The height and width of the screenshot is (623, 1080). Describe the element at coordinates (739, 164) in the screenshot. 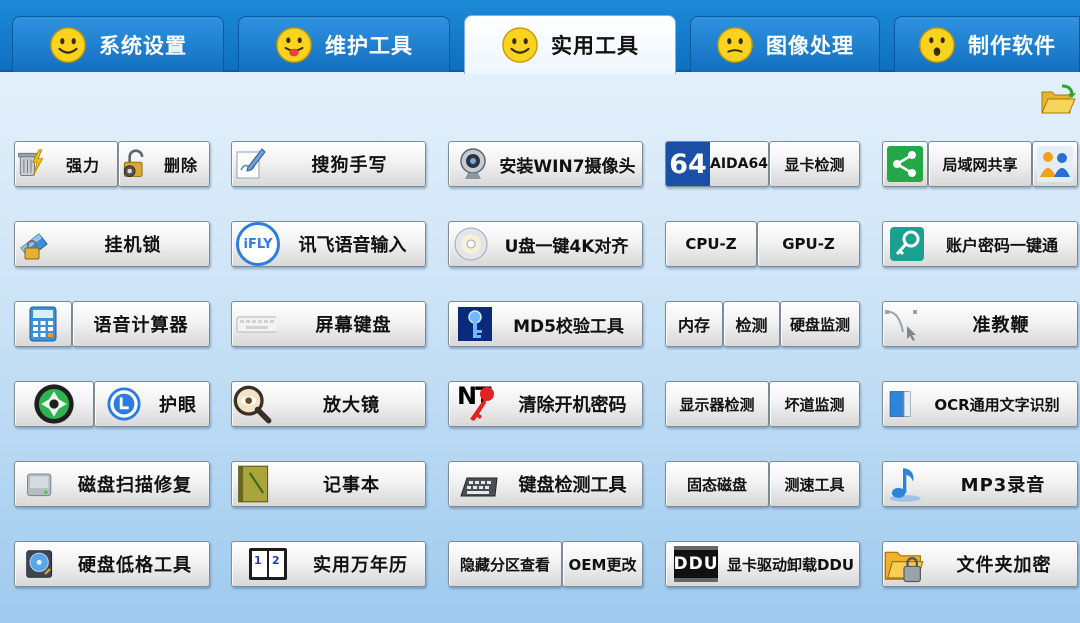

I see `aida64-label: AIDA64` at that location.